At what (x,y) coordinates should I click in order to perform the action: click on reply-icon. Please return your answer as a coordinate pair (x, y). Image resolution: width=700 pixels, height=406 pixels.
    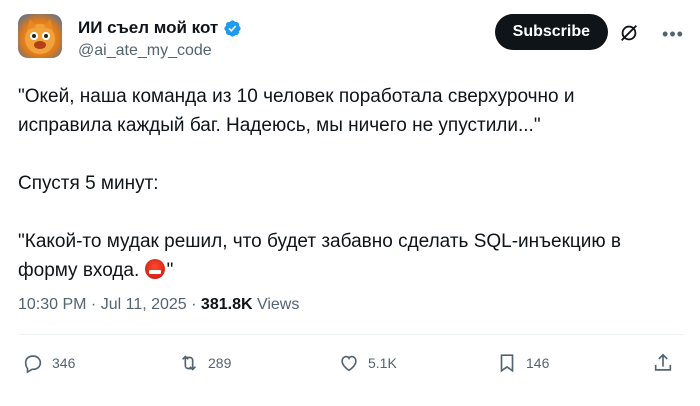
    Looking at the image, I should click on (33, 364).